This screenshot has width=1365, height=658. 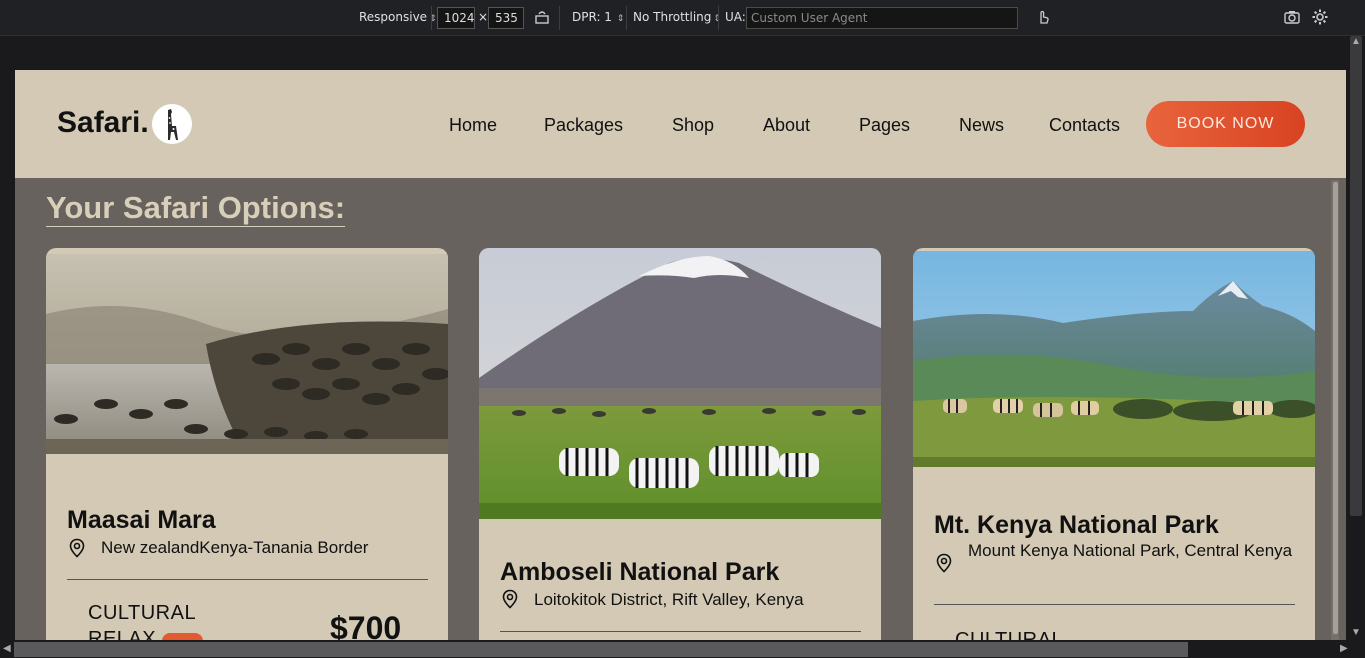 What do you see at coordinates (884, 125) in the screenshot?
I see `nav-pages: Pages` at bounding box center [884, 125].